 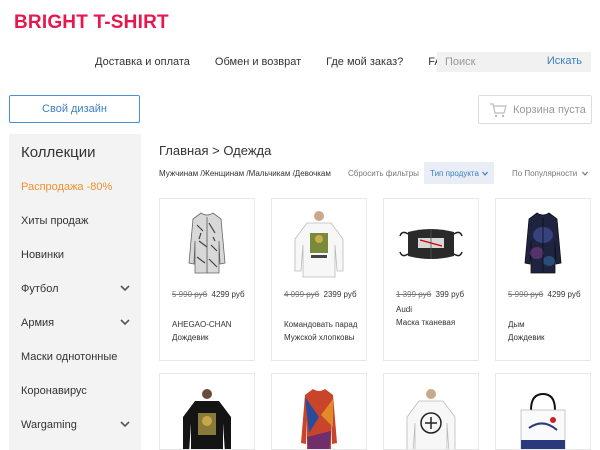 I want to click on sort-dropdown: По Популярности, so click(x=550, y=173).